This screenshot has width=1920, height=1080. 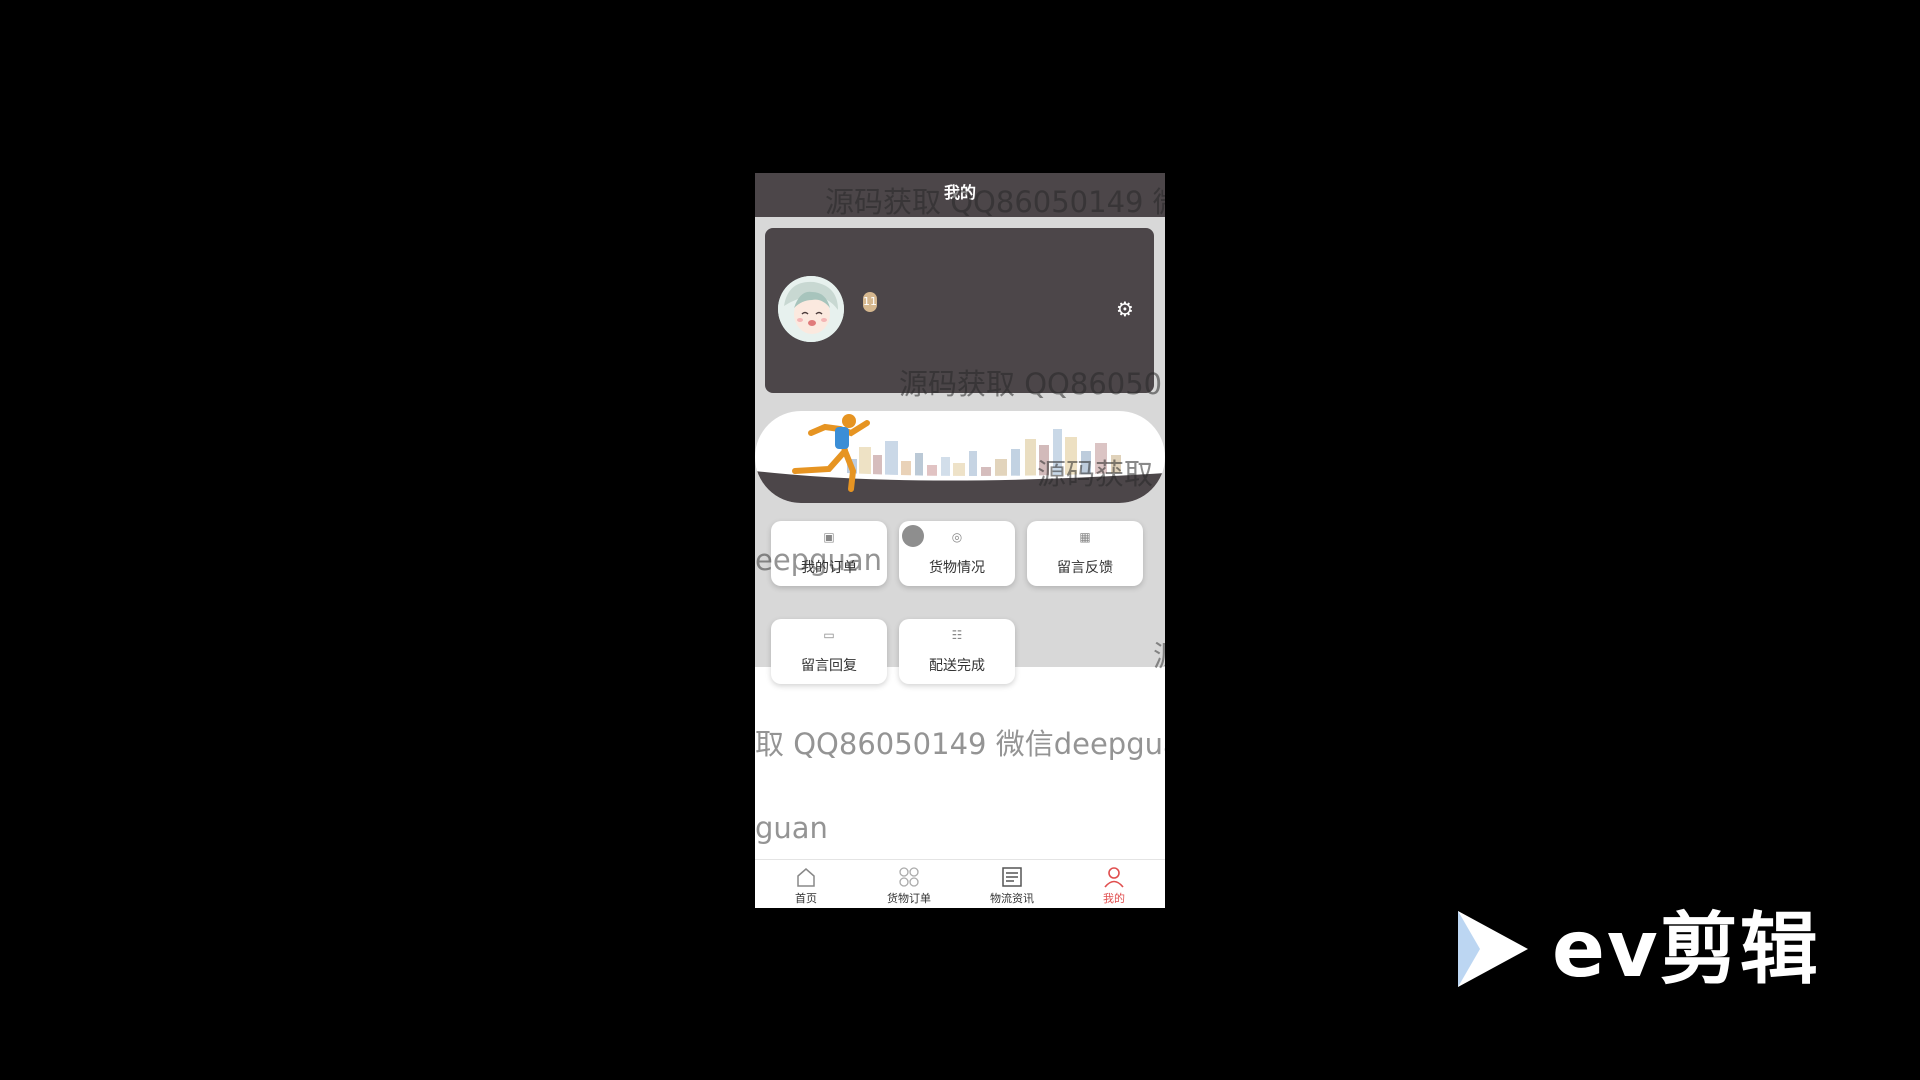 I want to click on tab-label: 货物订单, so click(x=909, y=898).